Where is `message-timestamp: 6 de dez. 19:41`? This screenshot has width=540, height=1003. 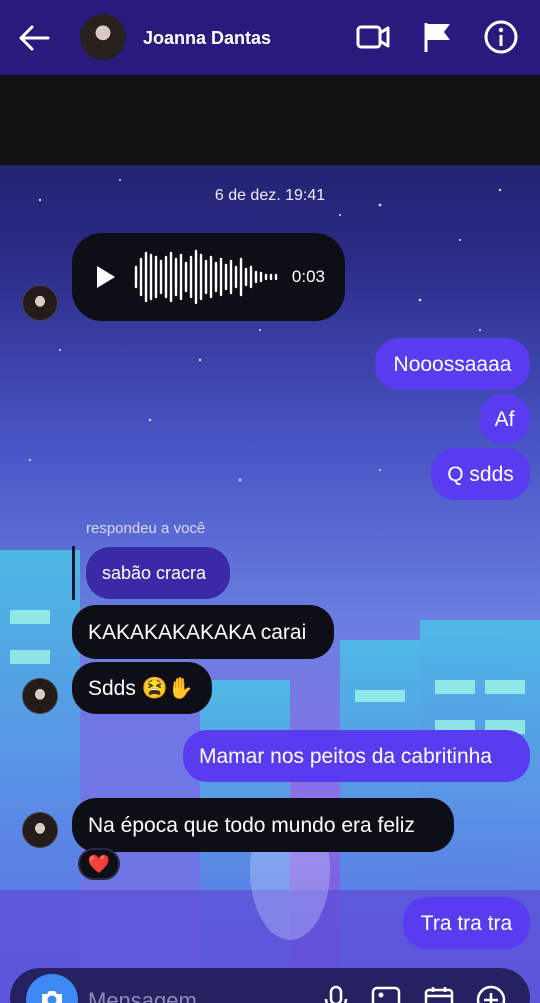 message-timestamp: 6 de dez. 19:41 is located at coordinates (270, 195).